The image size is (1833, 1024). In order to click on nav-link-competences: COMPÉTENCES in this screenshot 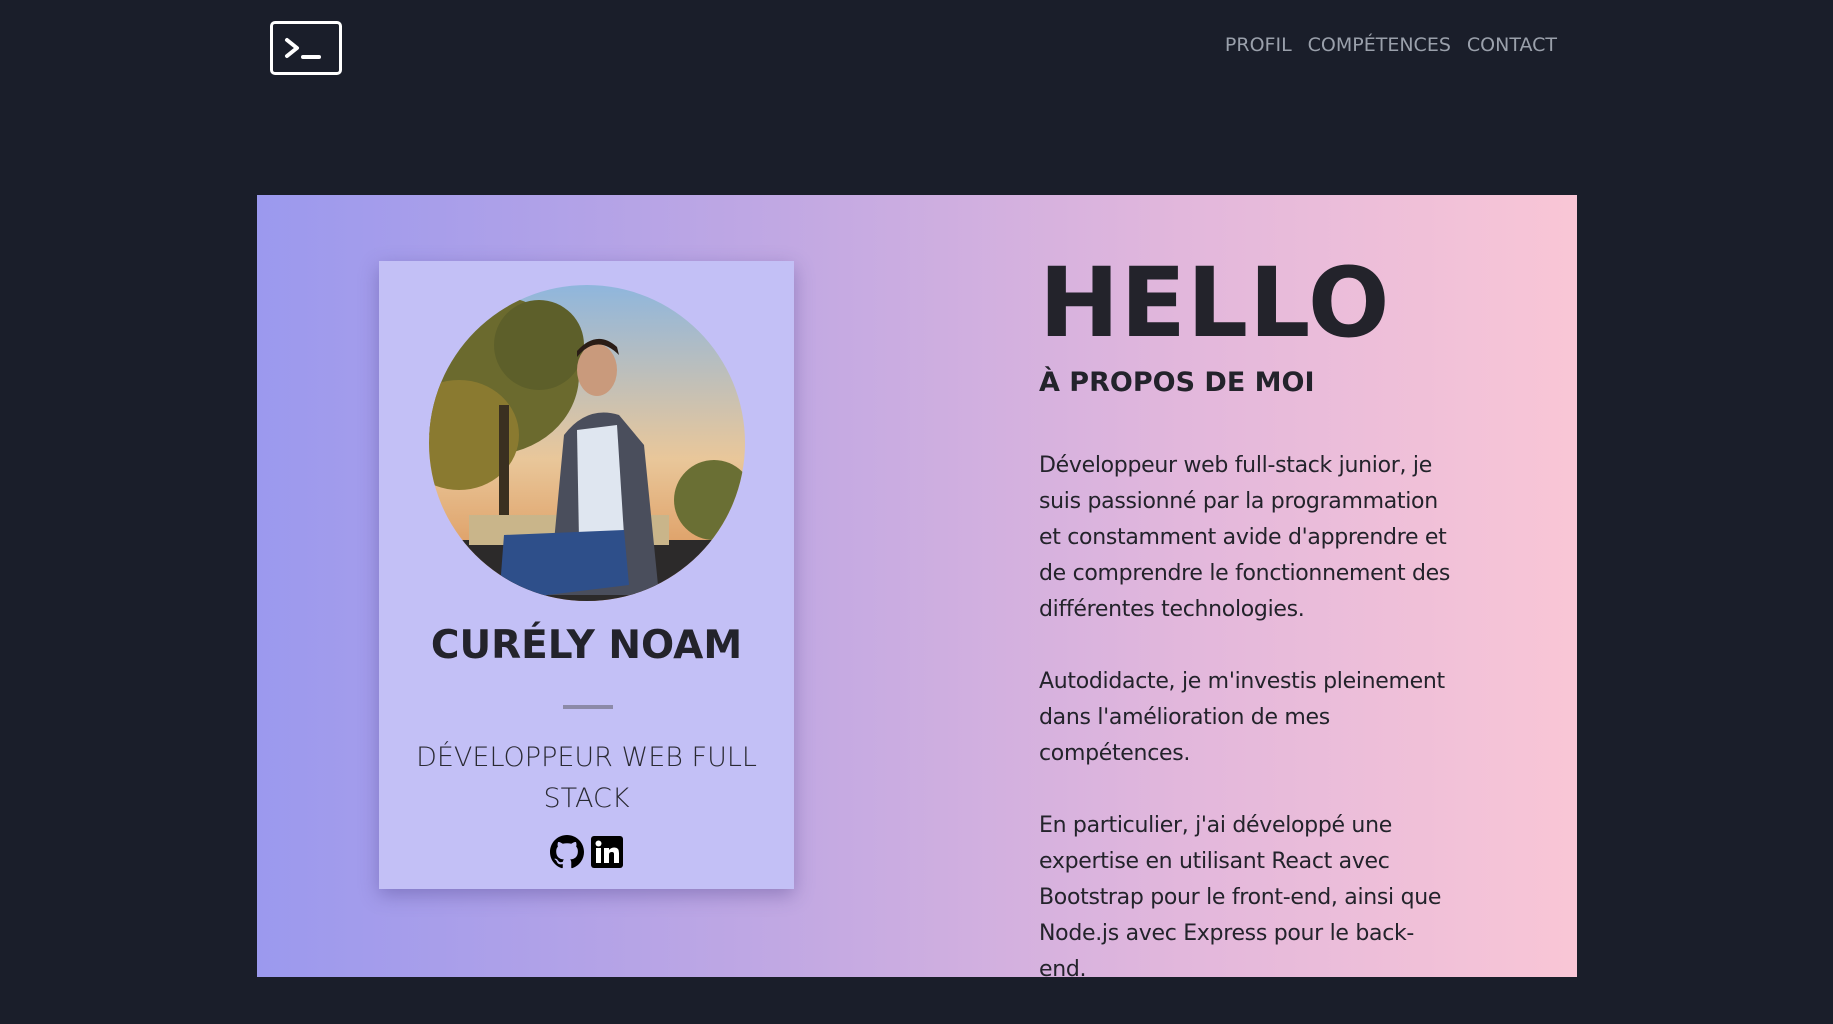, I will do `click(1379, 45)`.